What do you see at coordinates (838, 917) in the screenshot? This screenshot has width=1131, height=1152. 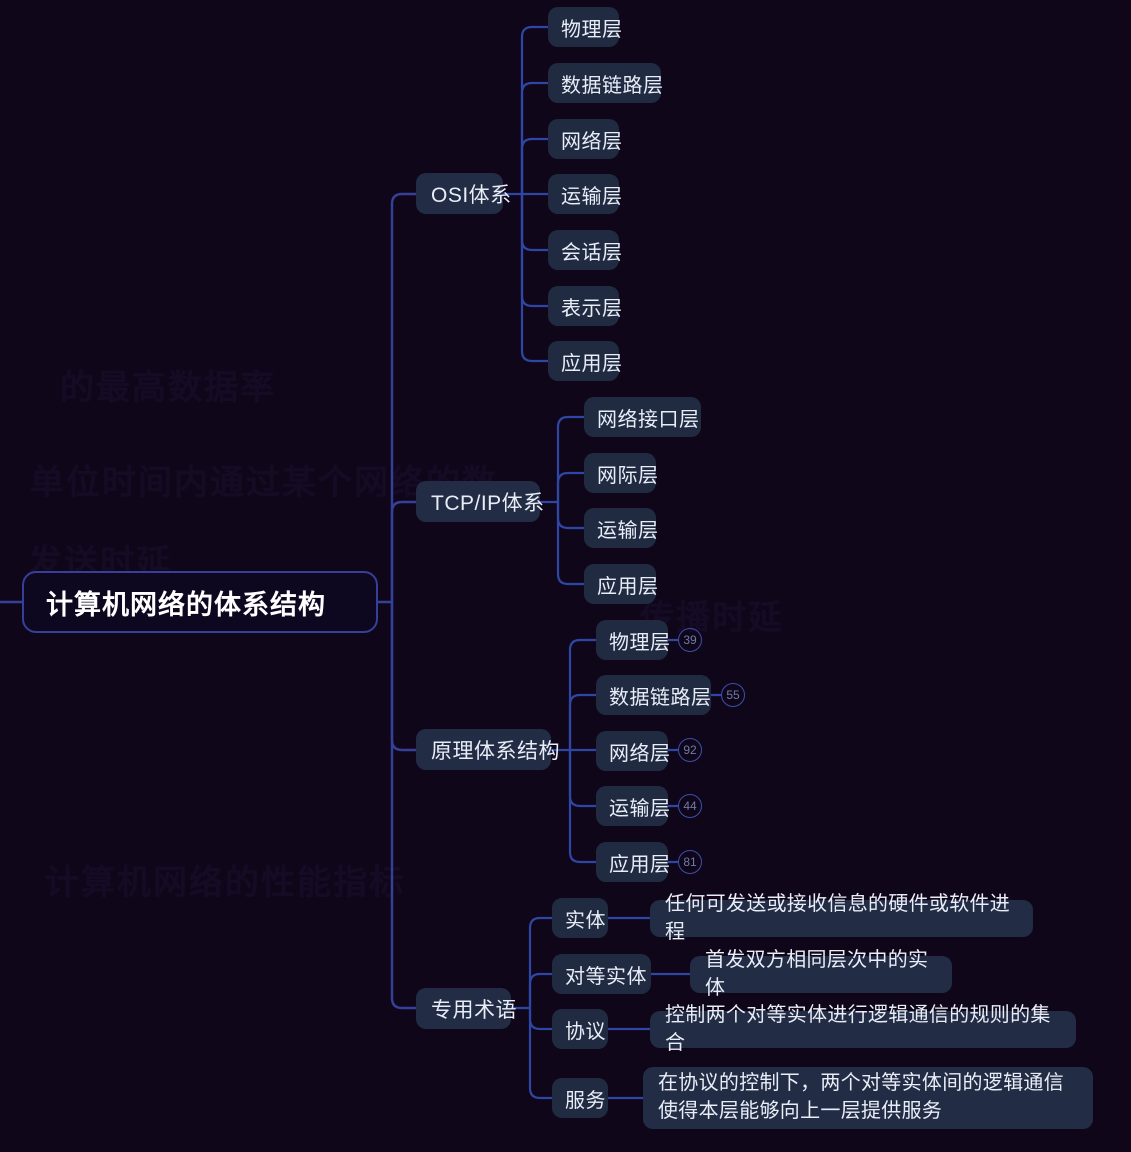 I see `detail-text: 任何可发送或接收信息的硬件或软件进程` at bounding box center [838, 917].